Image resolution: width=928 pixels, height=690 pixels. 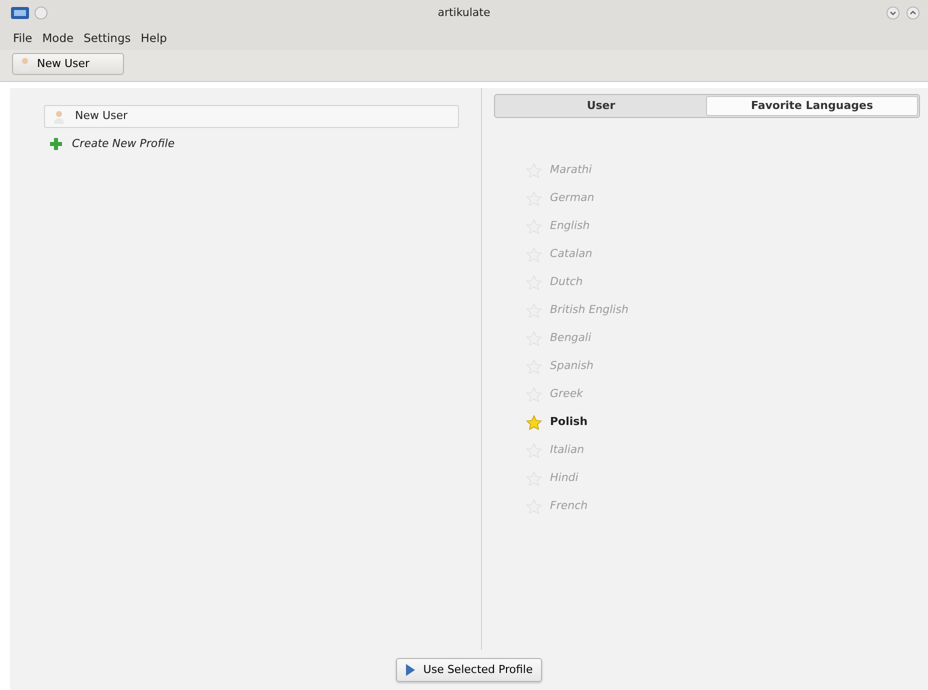 I want to click on language-name: Marathi, so click(x=571, y=170).